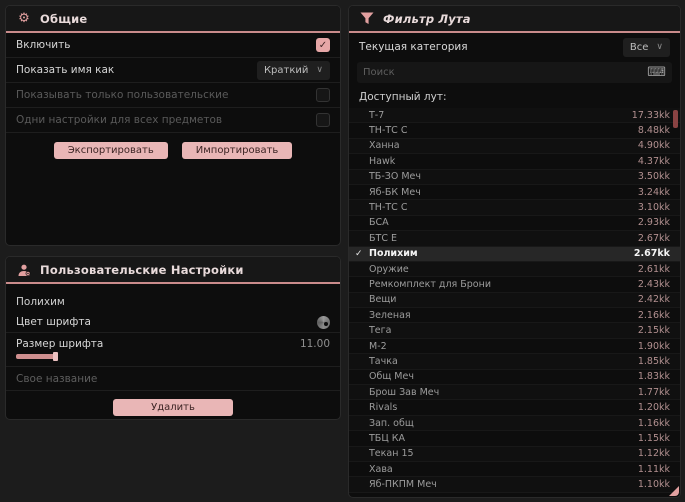 This screenshot has width=685, height=502. Describe the element at coordinates (653, 146) in the screenshot. I see `loot-item-price: 4.90kk` at that location.